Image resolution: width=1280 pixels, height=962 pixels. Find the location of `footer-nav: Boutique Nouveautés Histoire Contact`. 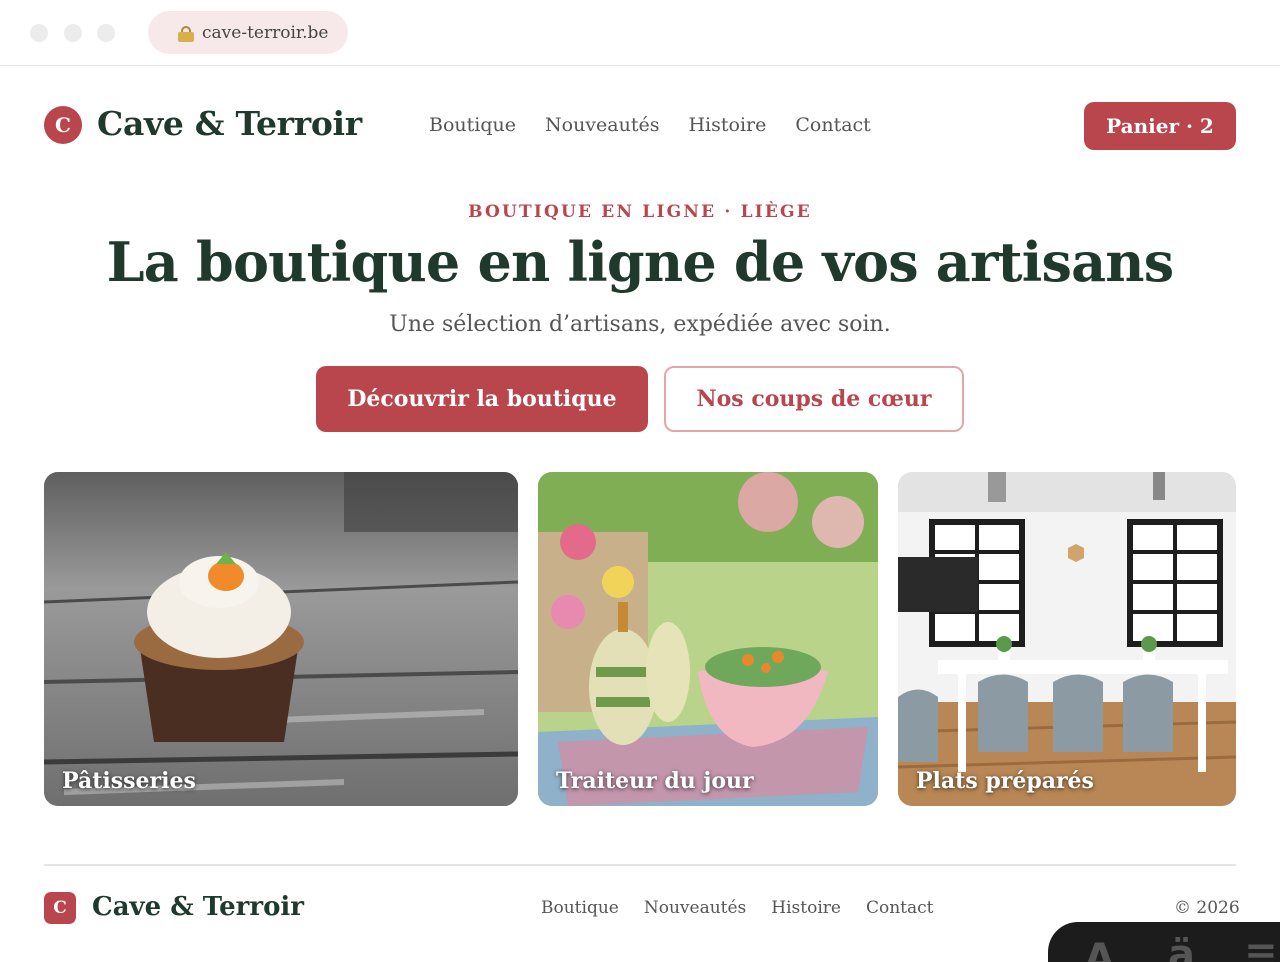

footer-nav: Boutique Nouveautés Histoire Contact is located at coordinates (737, 908).